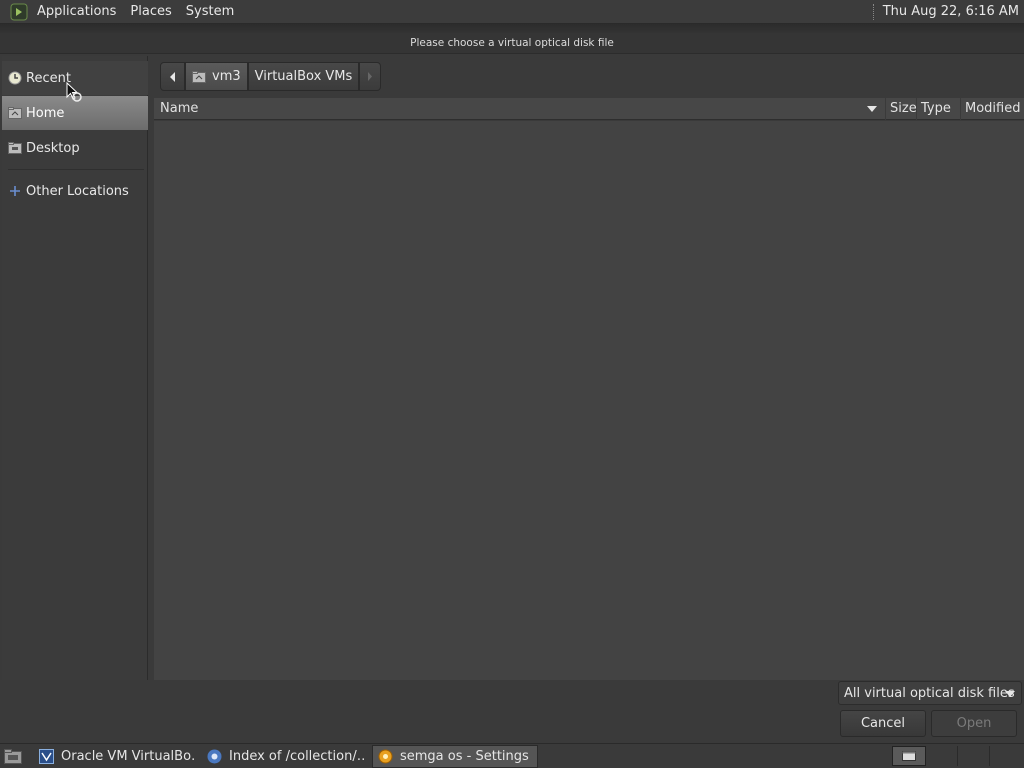 This screenshot has height=768, width=1024. What do you see at coordinates (520, 108) in the screenshot?
I see `column-header-name: Name` at bounding box center [520, 108].